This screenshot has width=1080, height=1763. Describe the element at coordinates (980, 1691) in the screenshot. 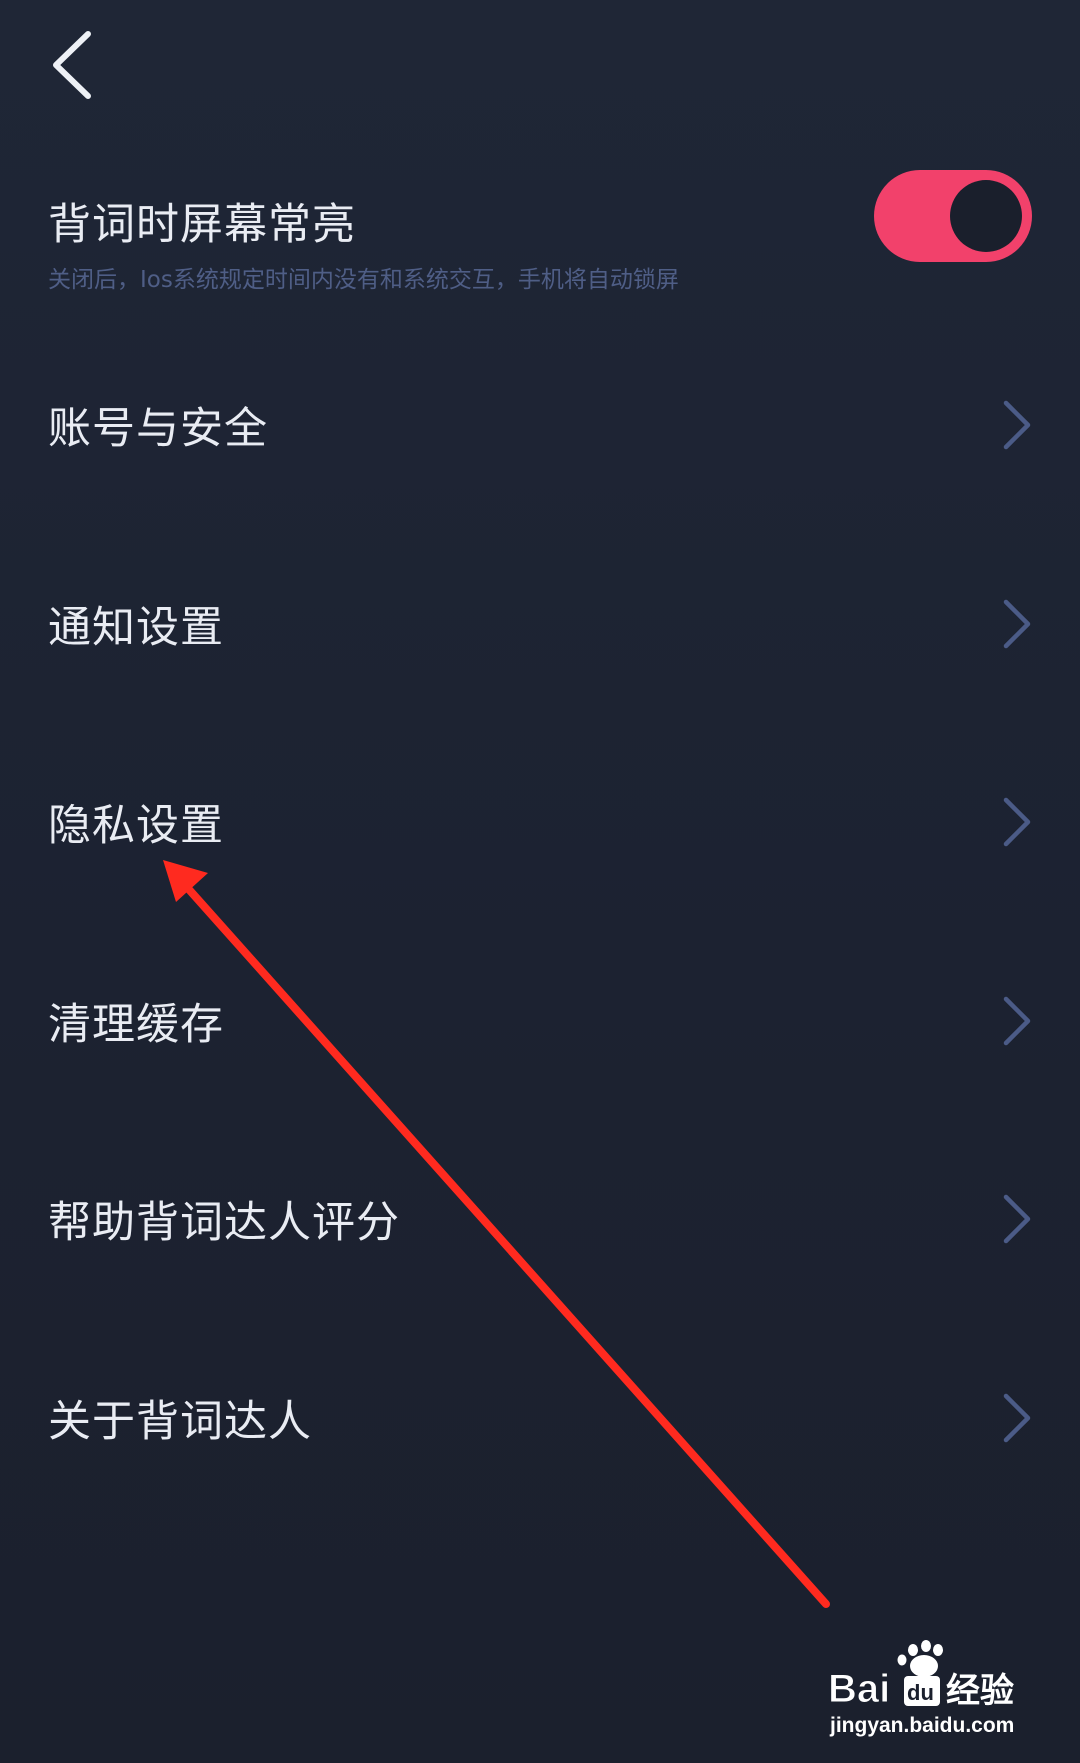

I see `watermark-product: 经验` at that location.